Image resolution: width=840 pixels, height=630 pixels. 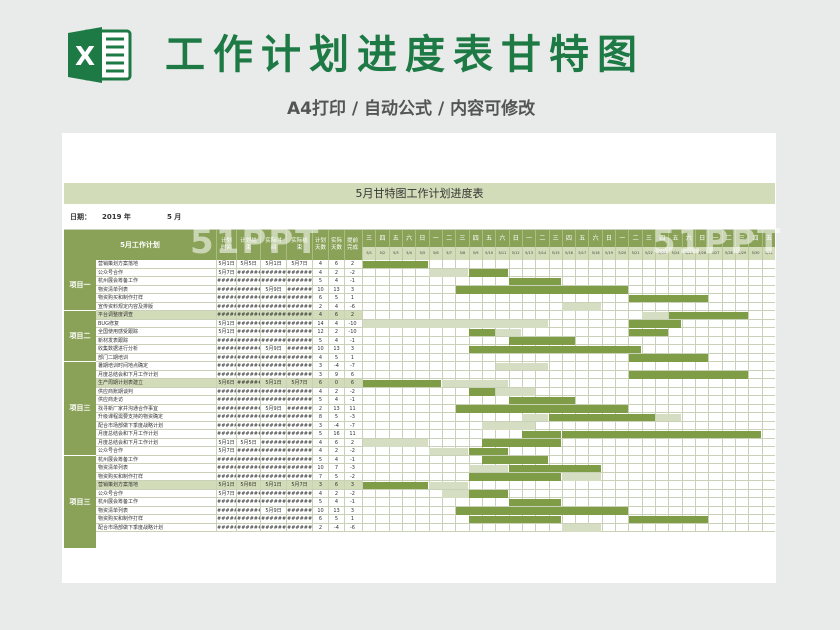 I want to click on date-label: 5/18, so click(x=595, y=253).